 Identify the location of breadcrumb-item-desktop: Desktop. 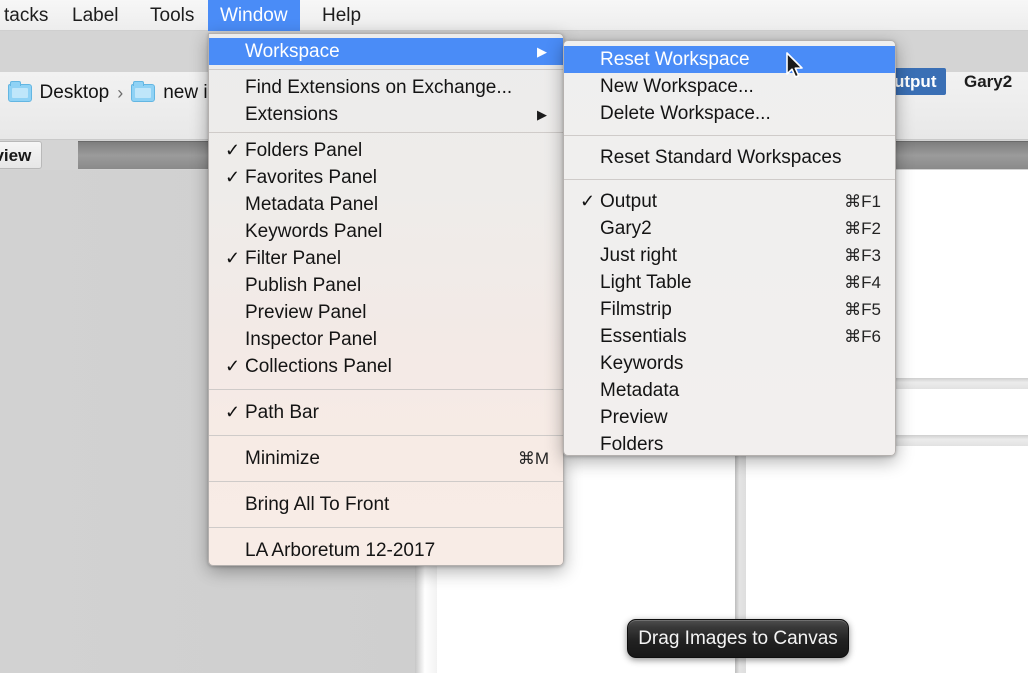
(75, 93).